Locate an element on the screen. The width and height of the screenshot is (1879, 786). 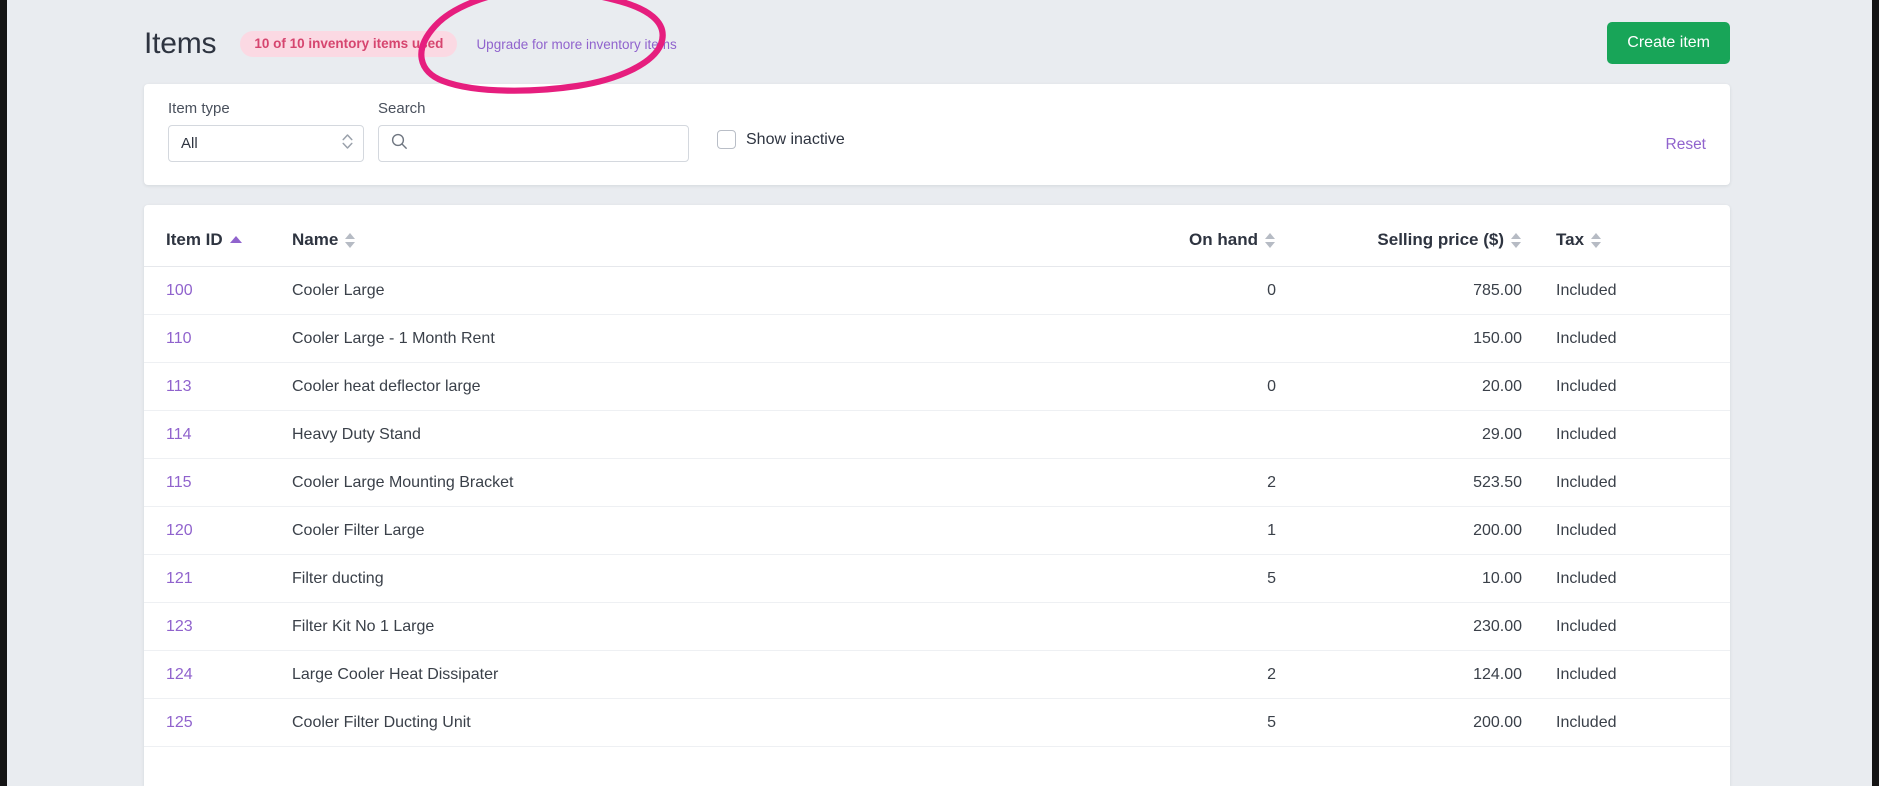
item-type-field-group: Item type All is located at coordinates (266, 131).